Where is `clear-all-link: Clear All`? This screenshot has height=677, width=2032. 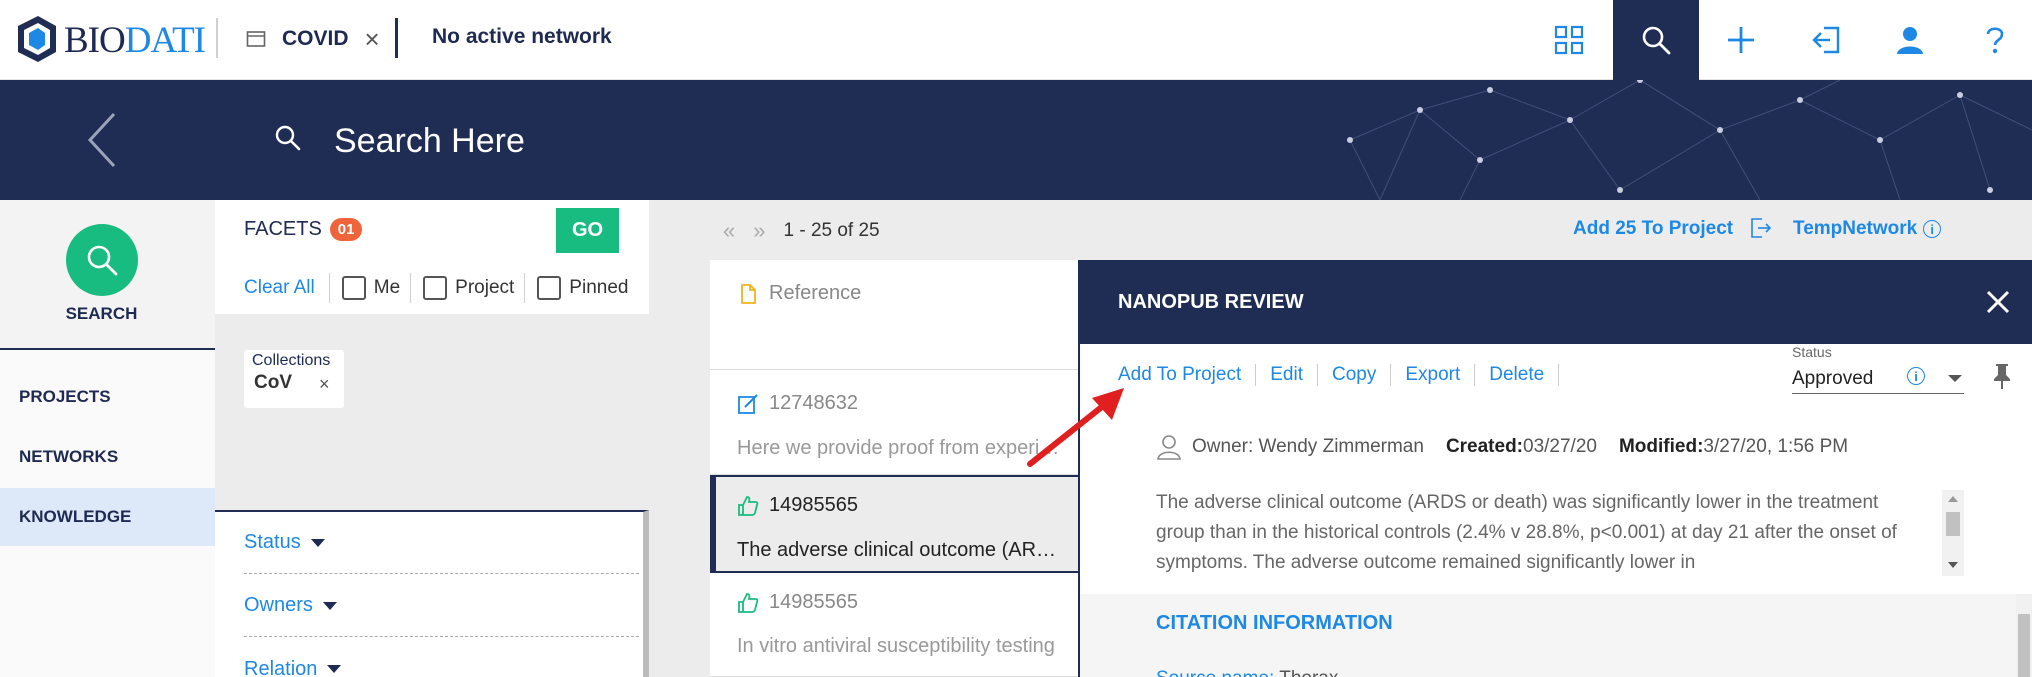 clear-all-link: Clear All is located at coordinates (279, 288).